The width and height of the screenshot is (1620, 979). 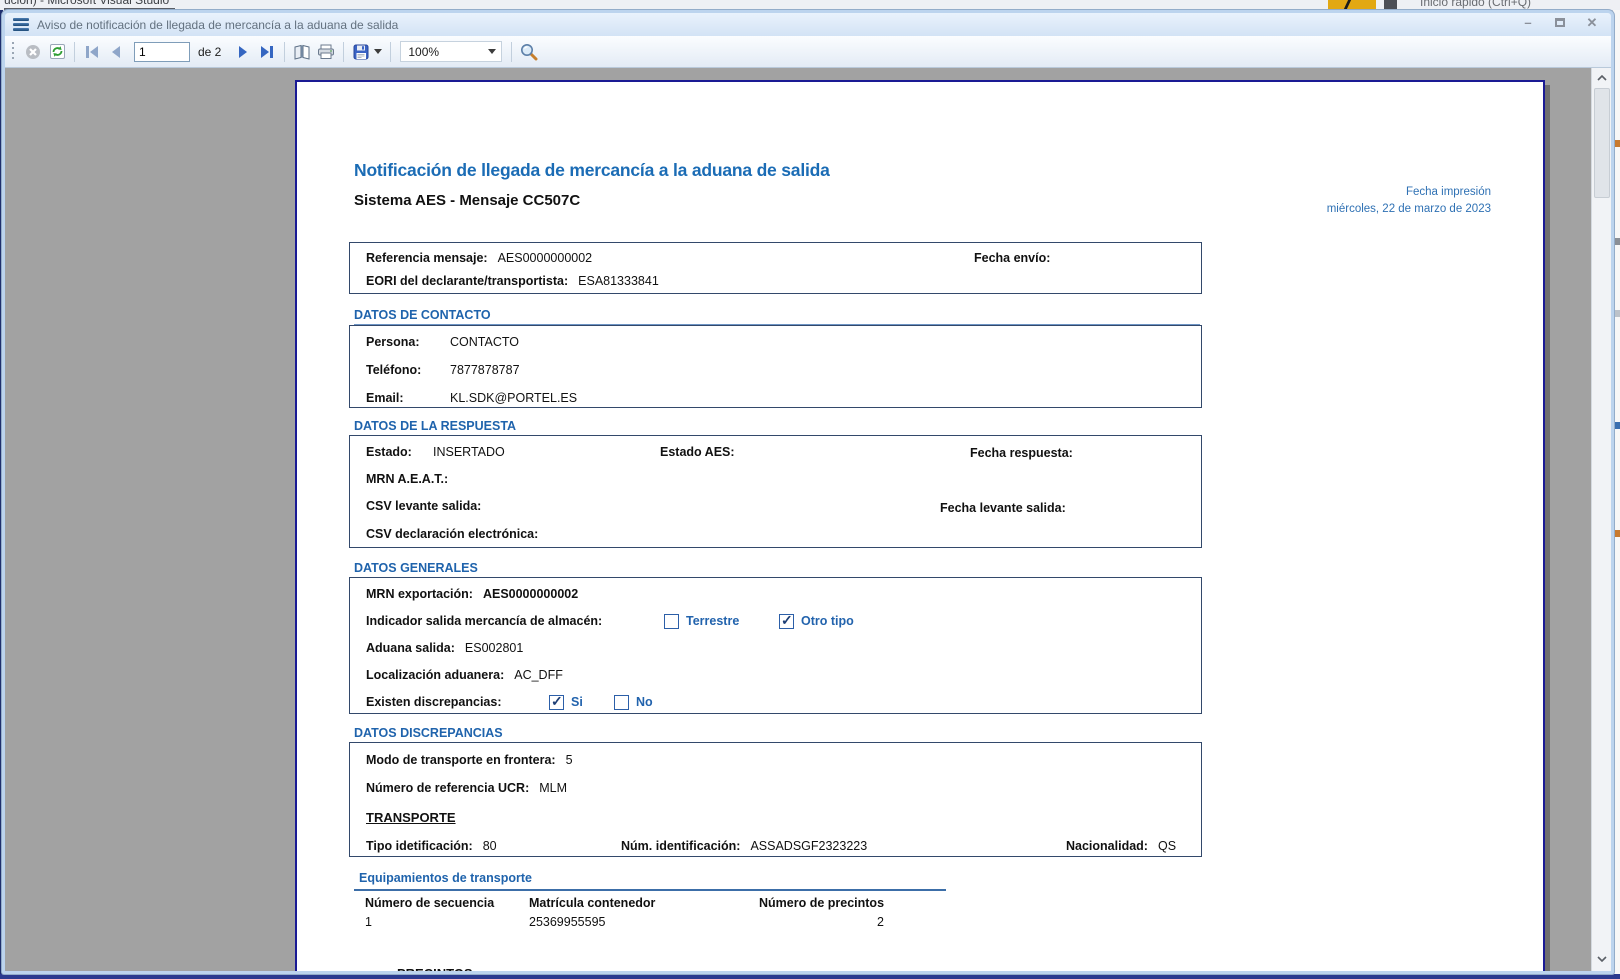 What do you see at coordinates (822, 903) in the screenshot?
I see `col-precintos: Número de precintos` at bounding box center [822, 903].